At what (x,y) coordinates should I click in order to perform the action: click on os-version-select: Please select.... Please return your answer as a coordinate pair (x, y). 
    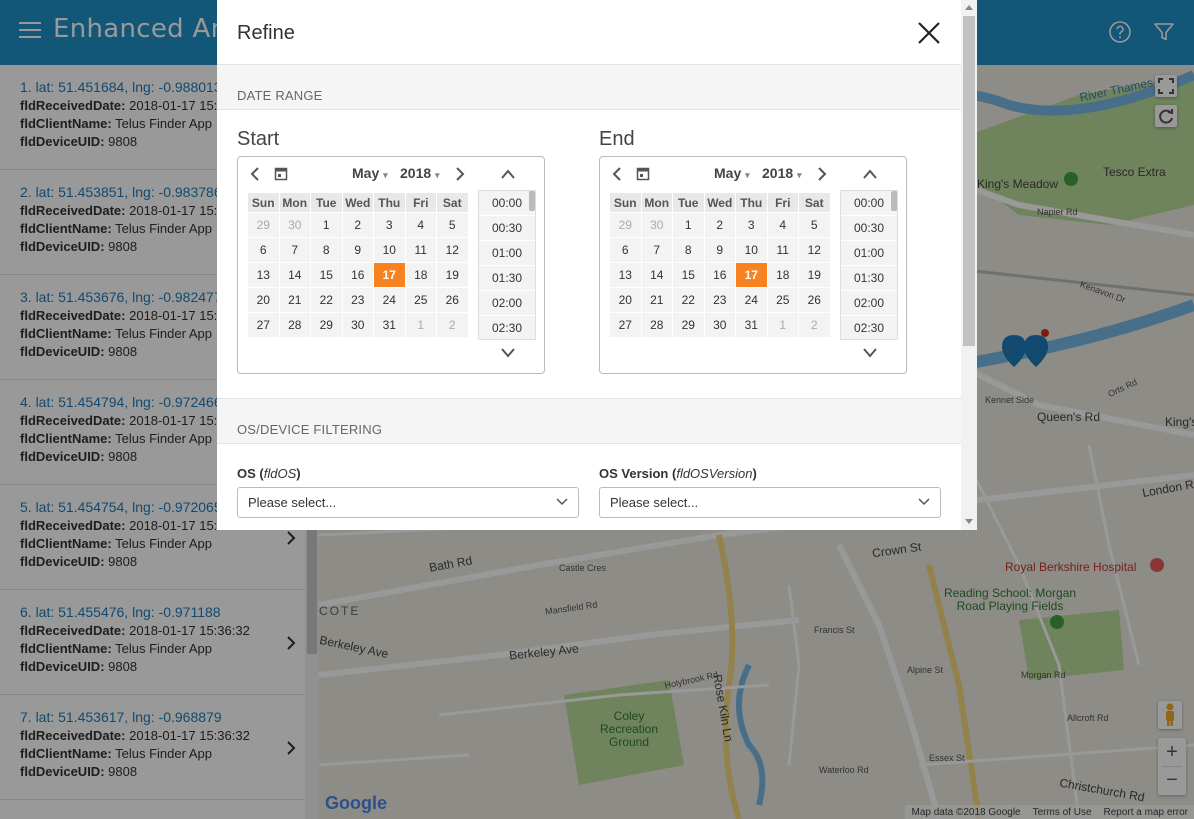
    Looking at the image, I should click on (770, 502).